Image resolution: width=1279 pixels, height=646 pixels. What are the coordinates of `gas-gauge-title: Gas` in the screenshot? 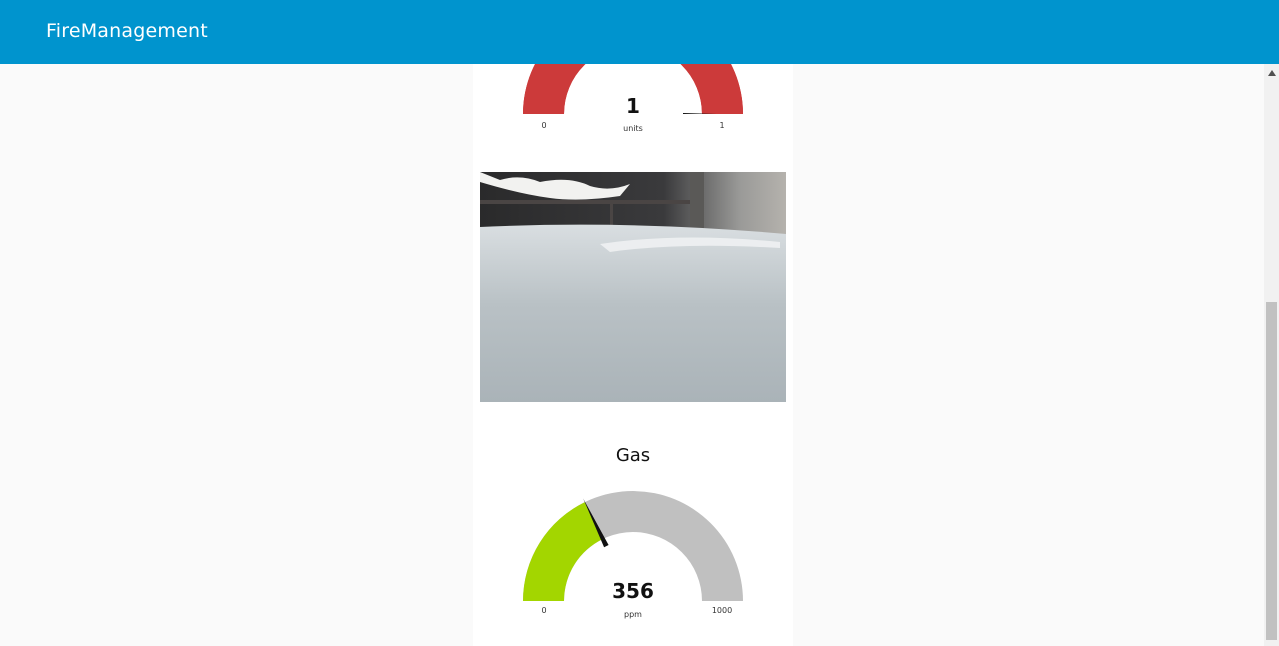 It's located at (633, 455).